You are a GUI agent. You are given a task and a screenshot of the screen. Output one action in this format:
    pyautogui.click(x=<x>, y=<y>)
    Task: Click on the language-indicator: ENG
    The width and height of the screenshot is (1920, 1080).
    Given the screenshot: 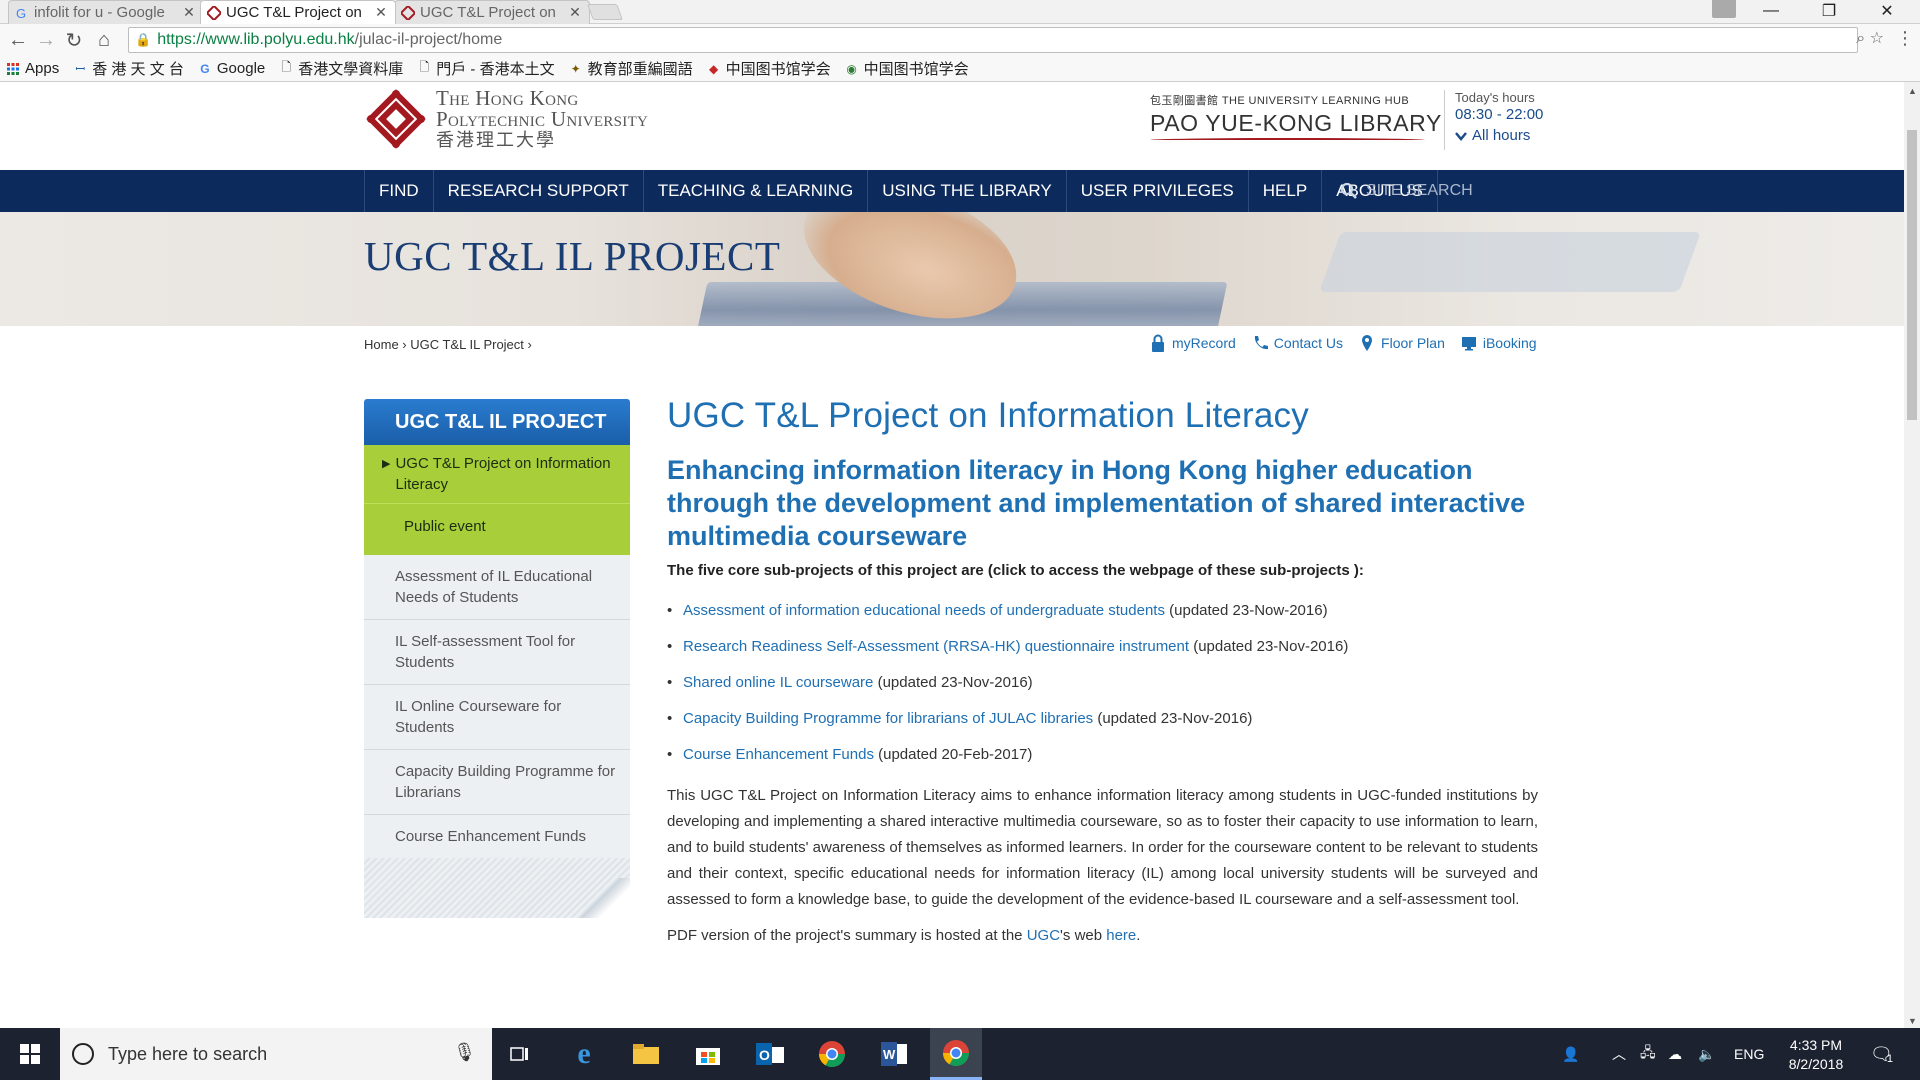 What is the action you would take?
    pyautogui.click(x=1749, y=1054)
    